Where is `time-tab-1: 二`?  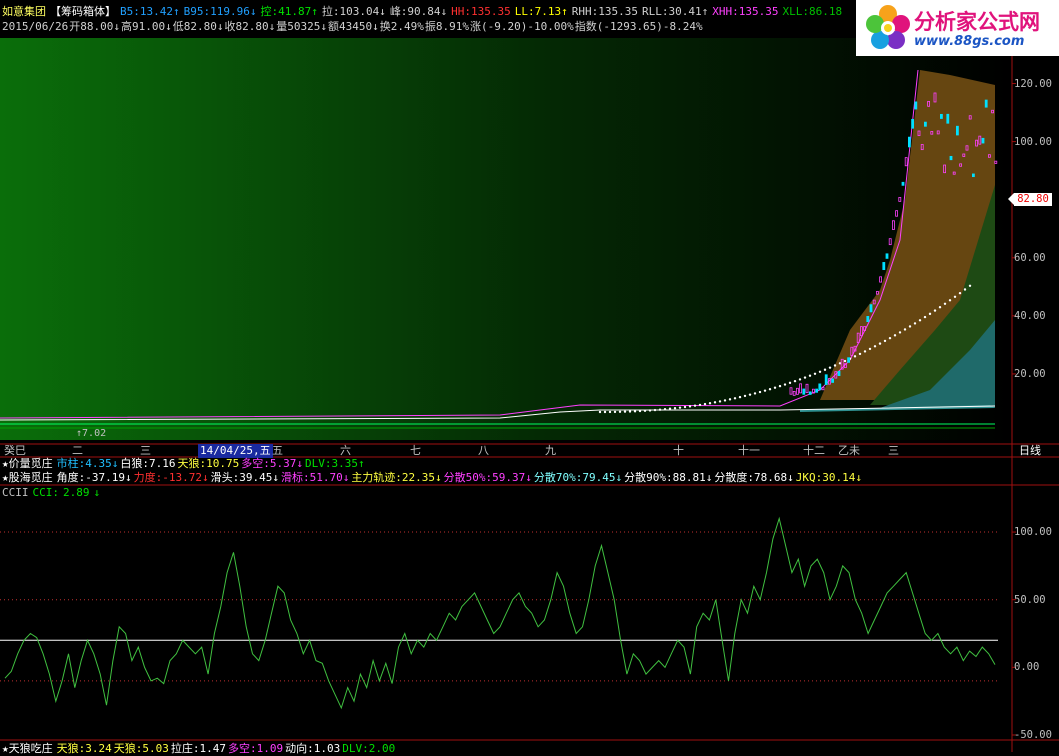 time-tab-1: 二 is located at coordinates (77, 451).